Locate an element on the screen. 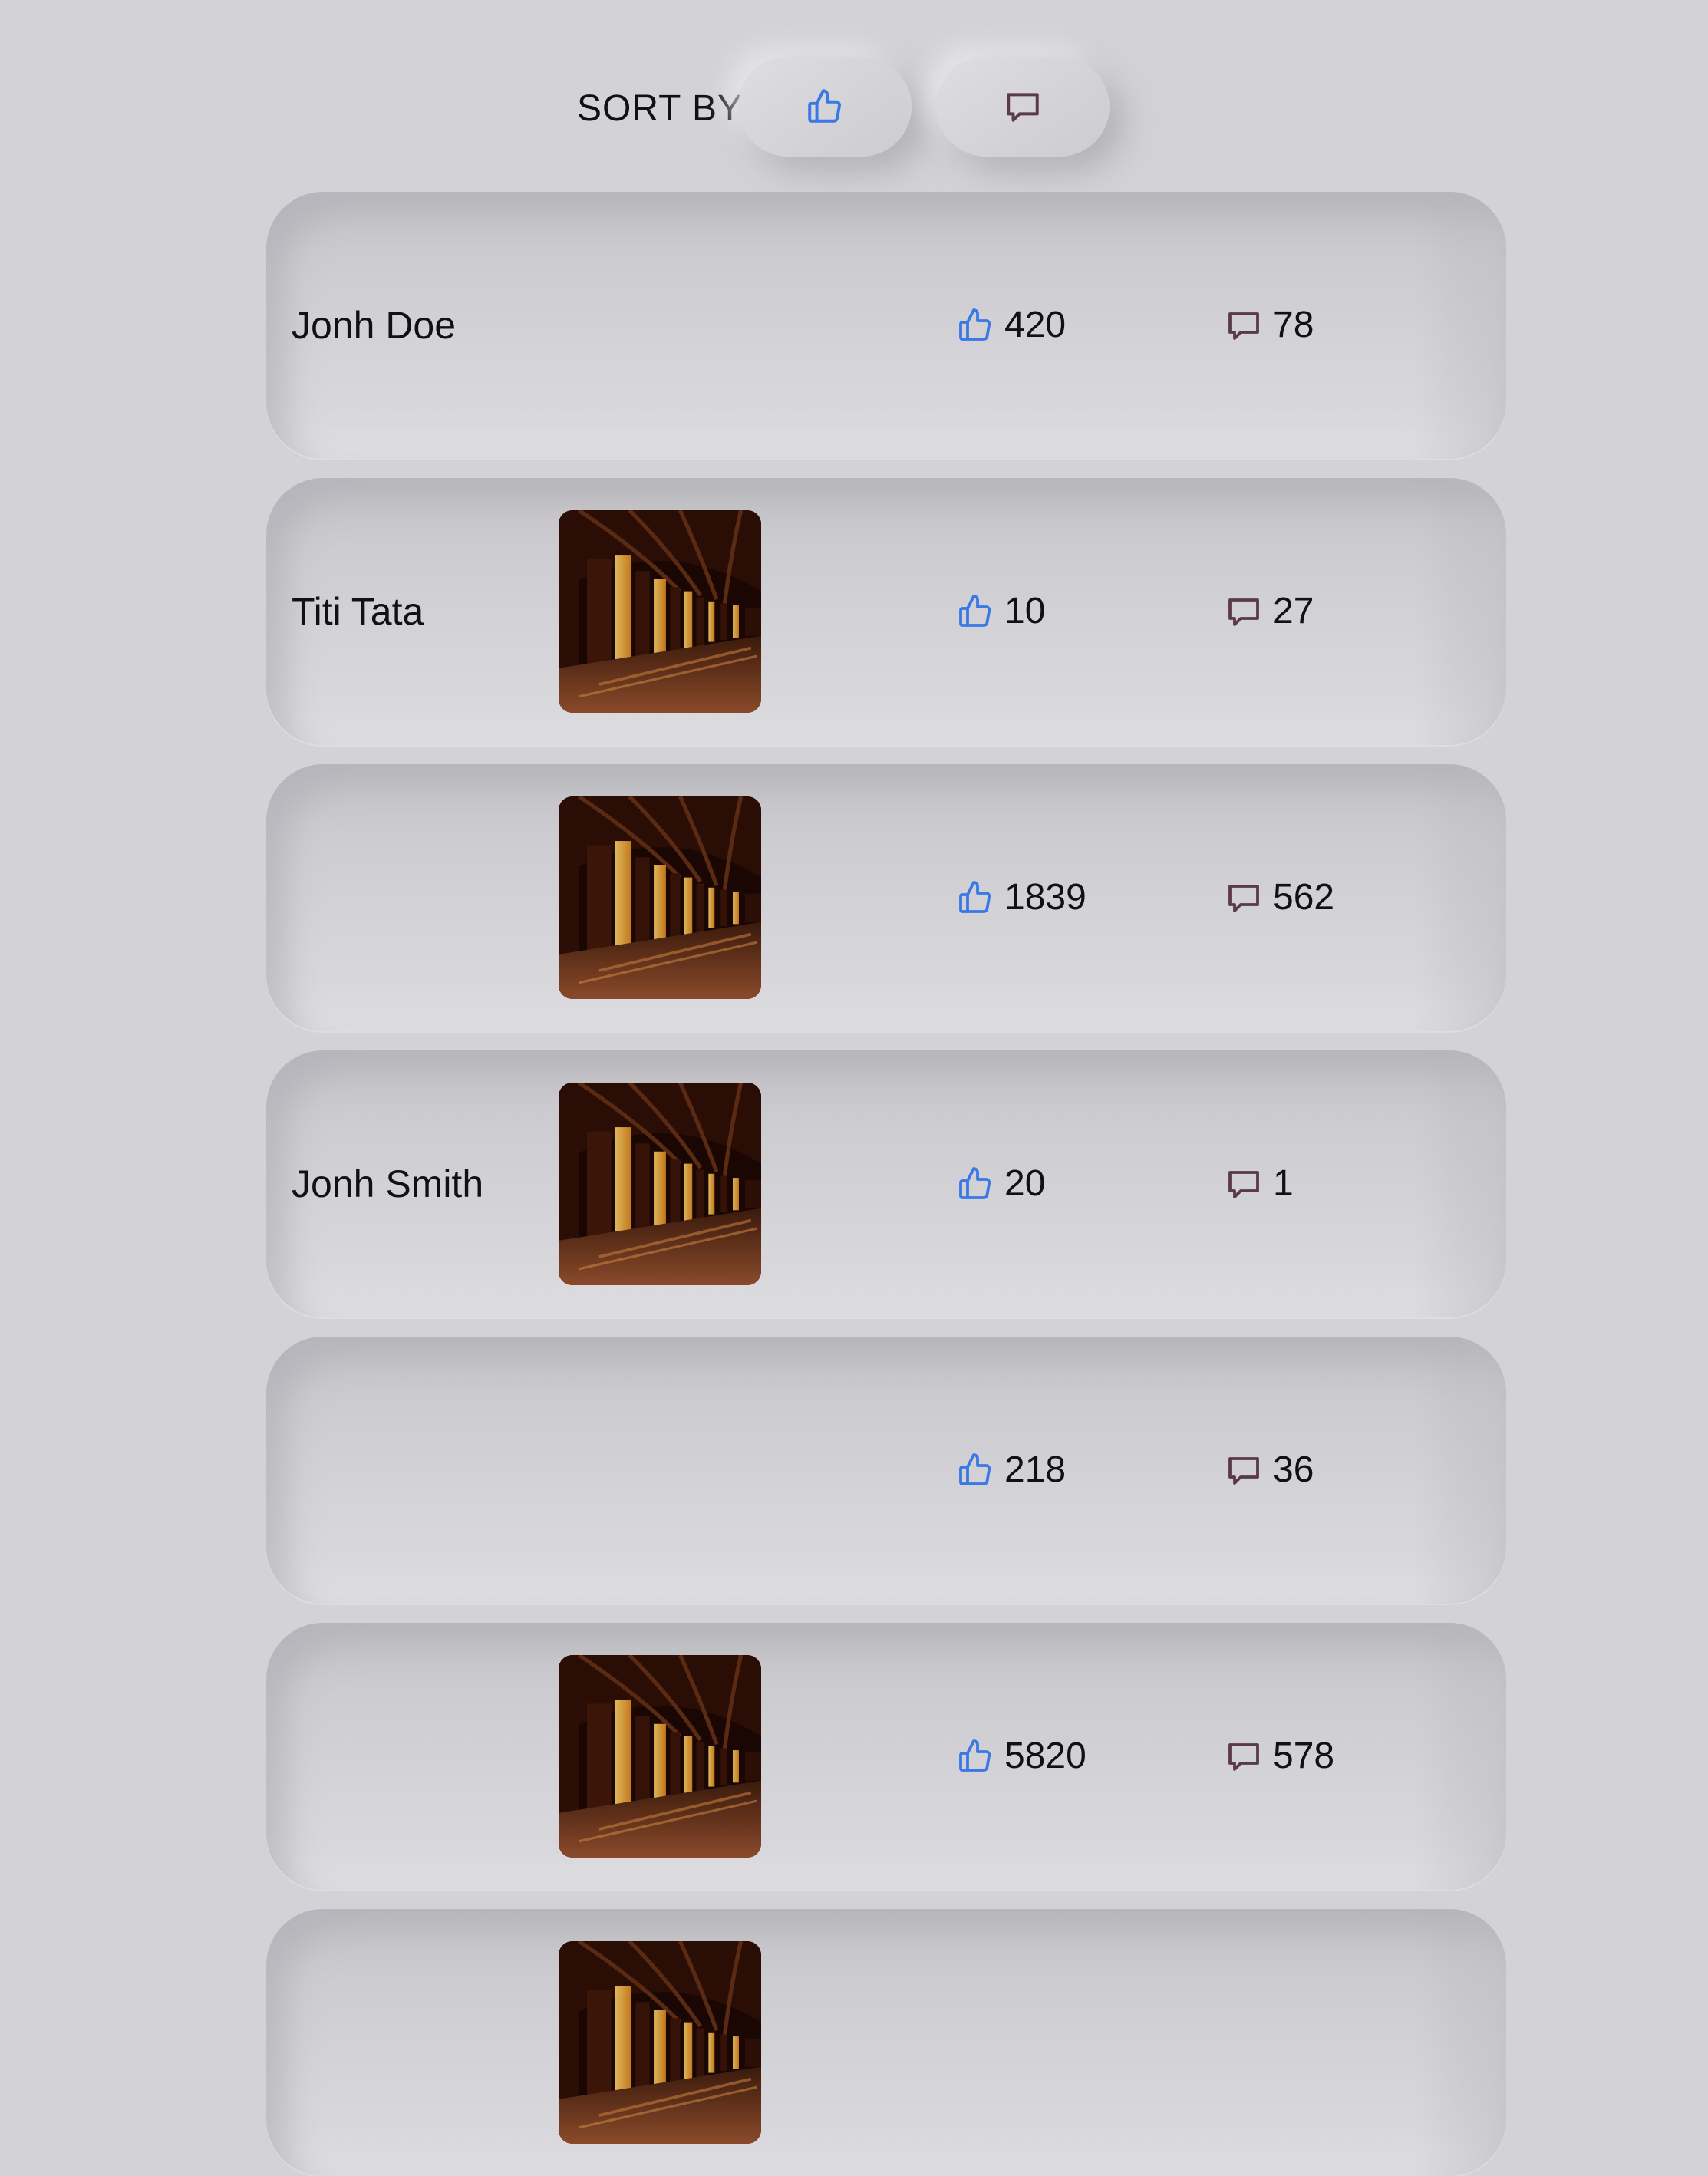 The image size is (1708, 2176). comments-value: 36 is located at coordinates (1293, 1469).